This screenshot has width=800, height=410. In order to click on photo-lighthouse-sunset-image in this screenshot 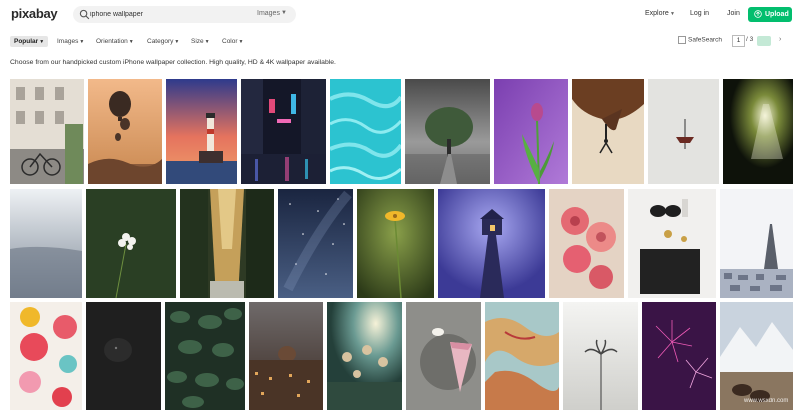, I will do `click(201, 131)`.